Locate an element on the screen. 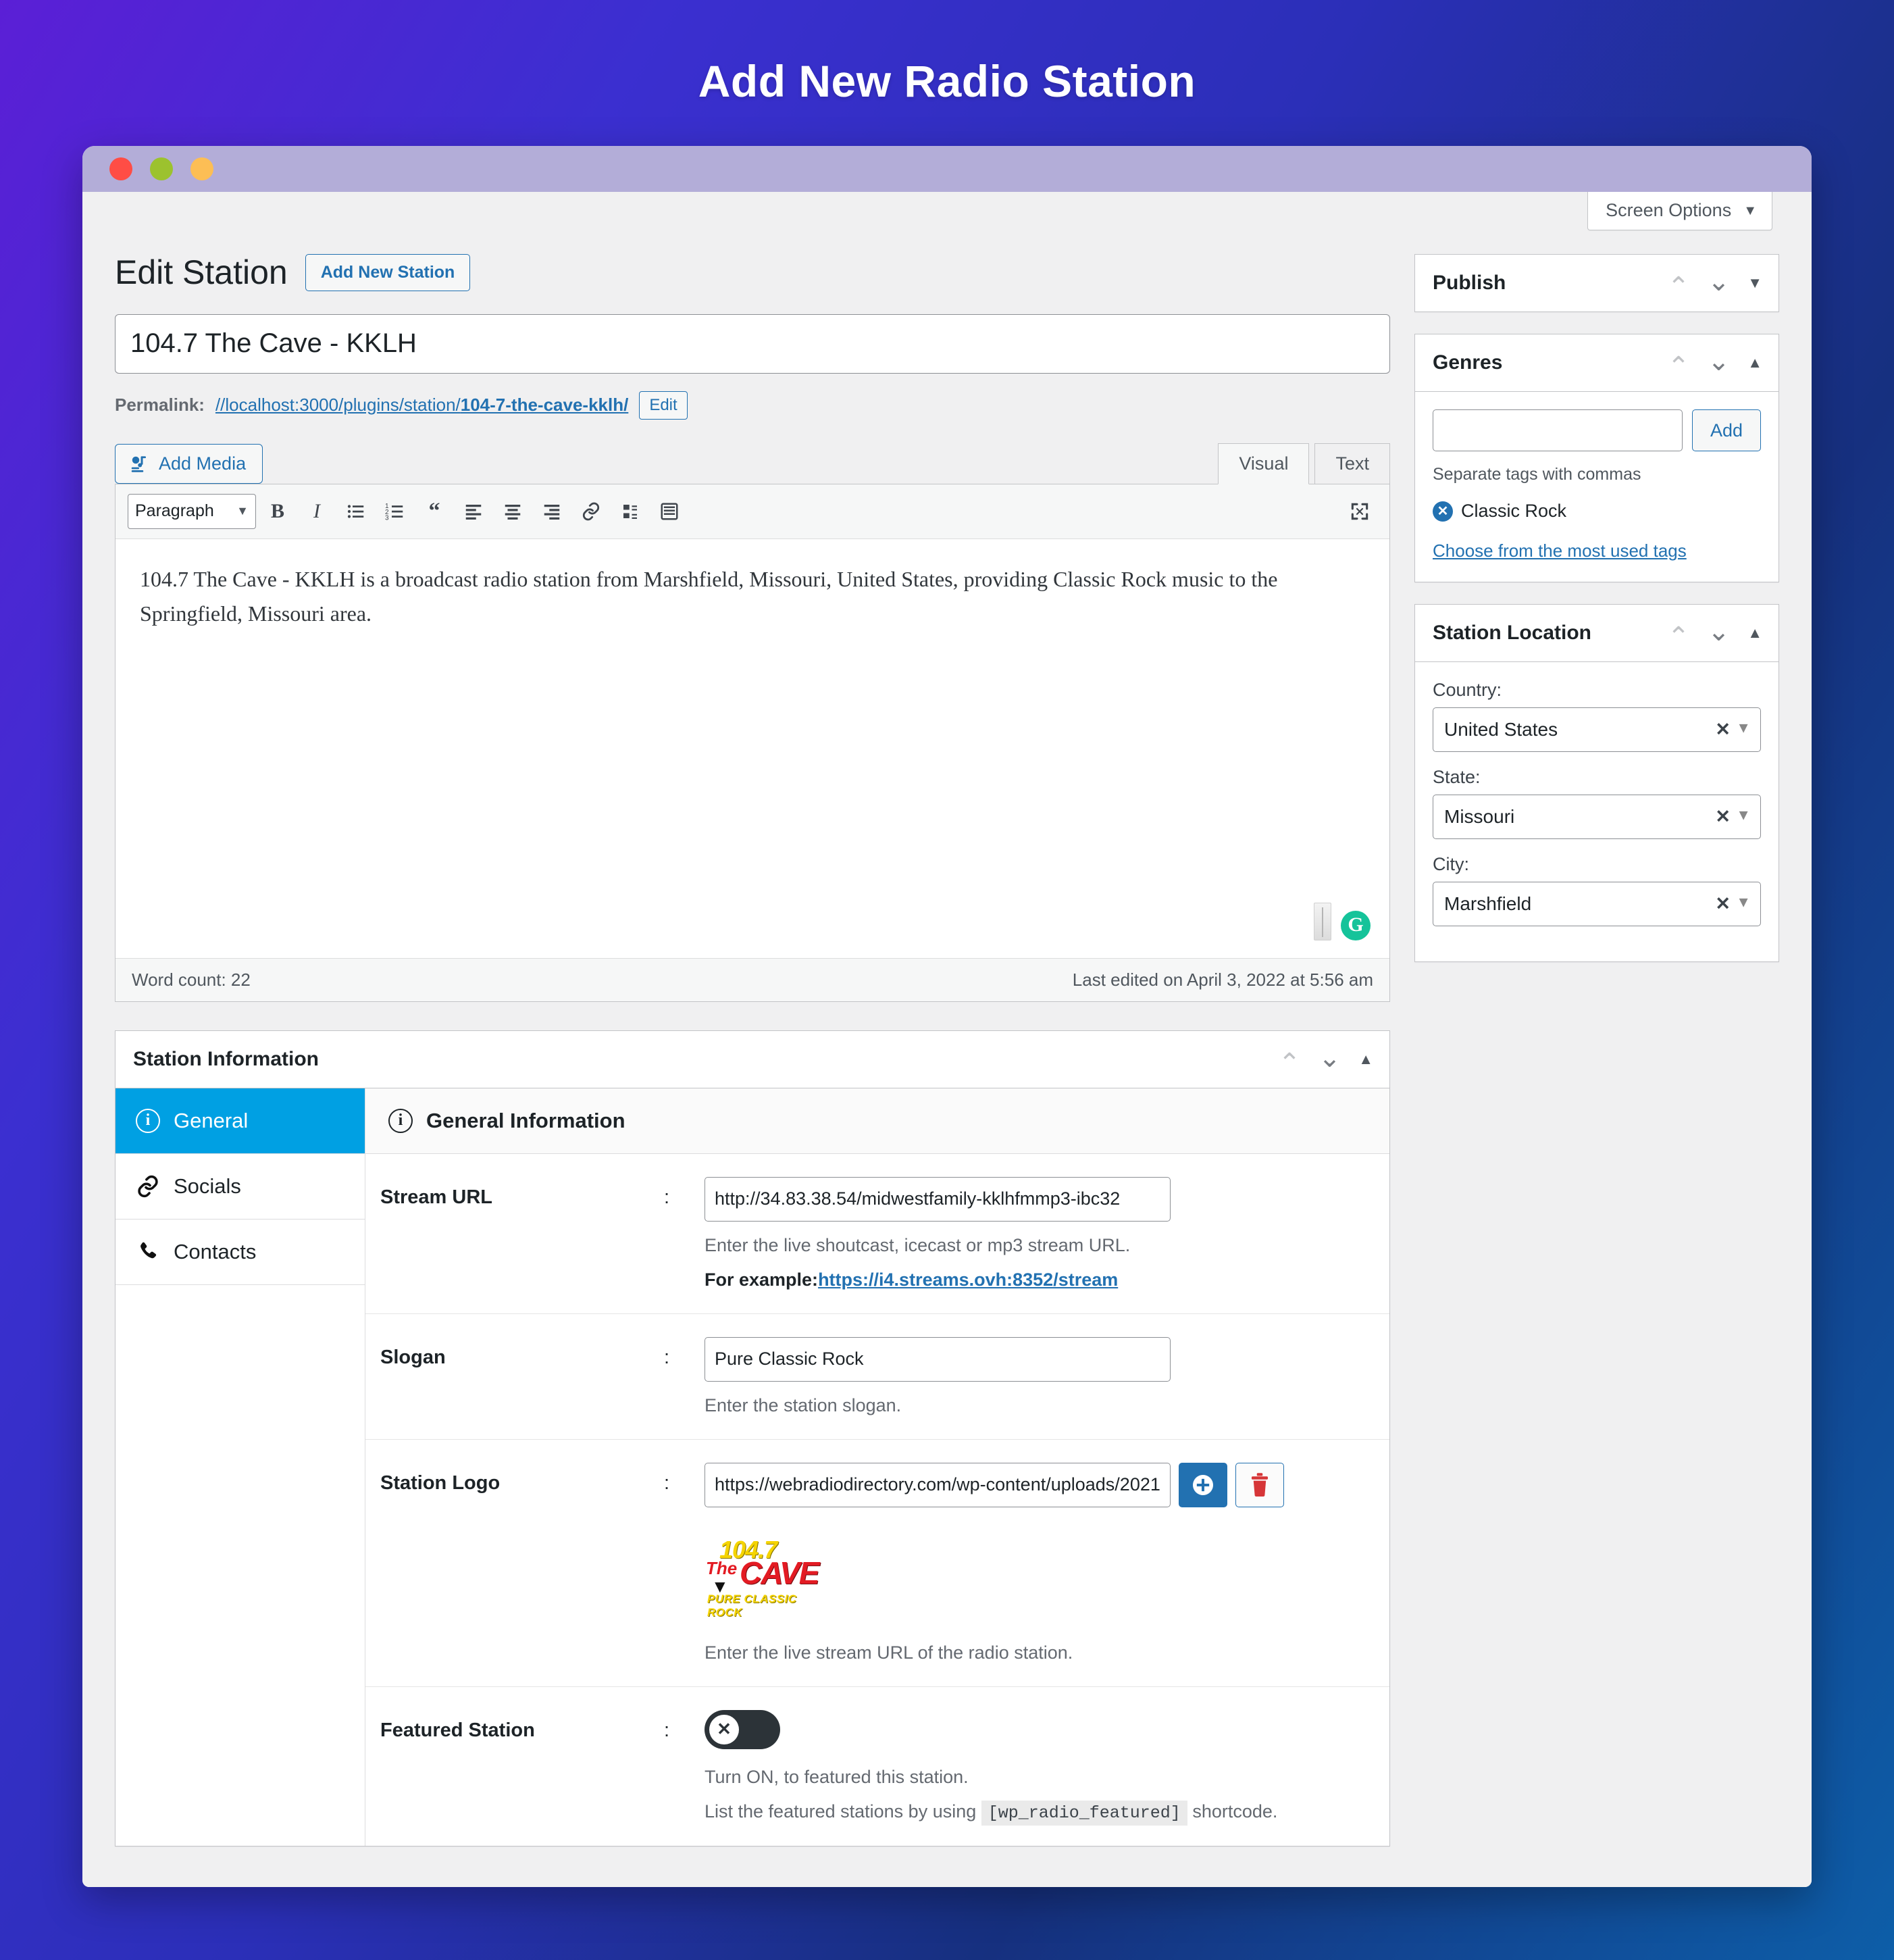 The width and height of the screenshot is (1894, 1960). plus-circle-icon is located at coordinates (1203, 1486).